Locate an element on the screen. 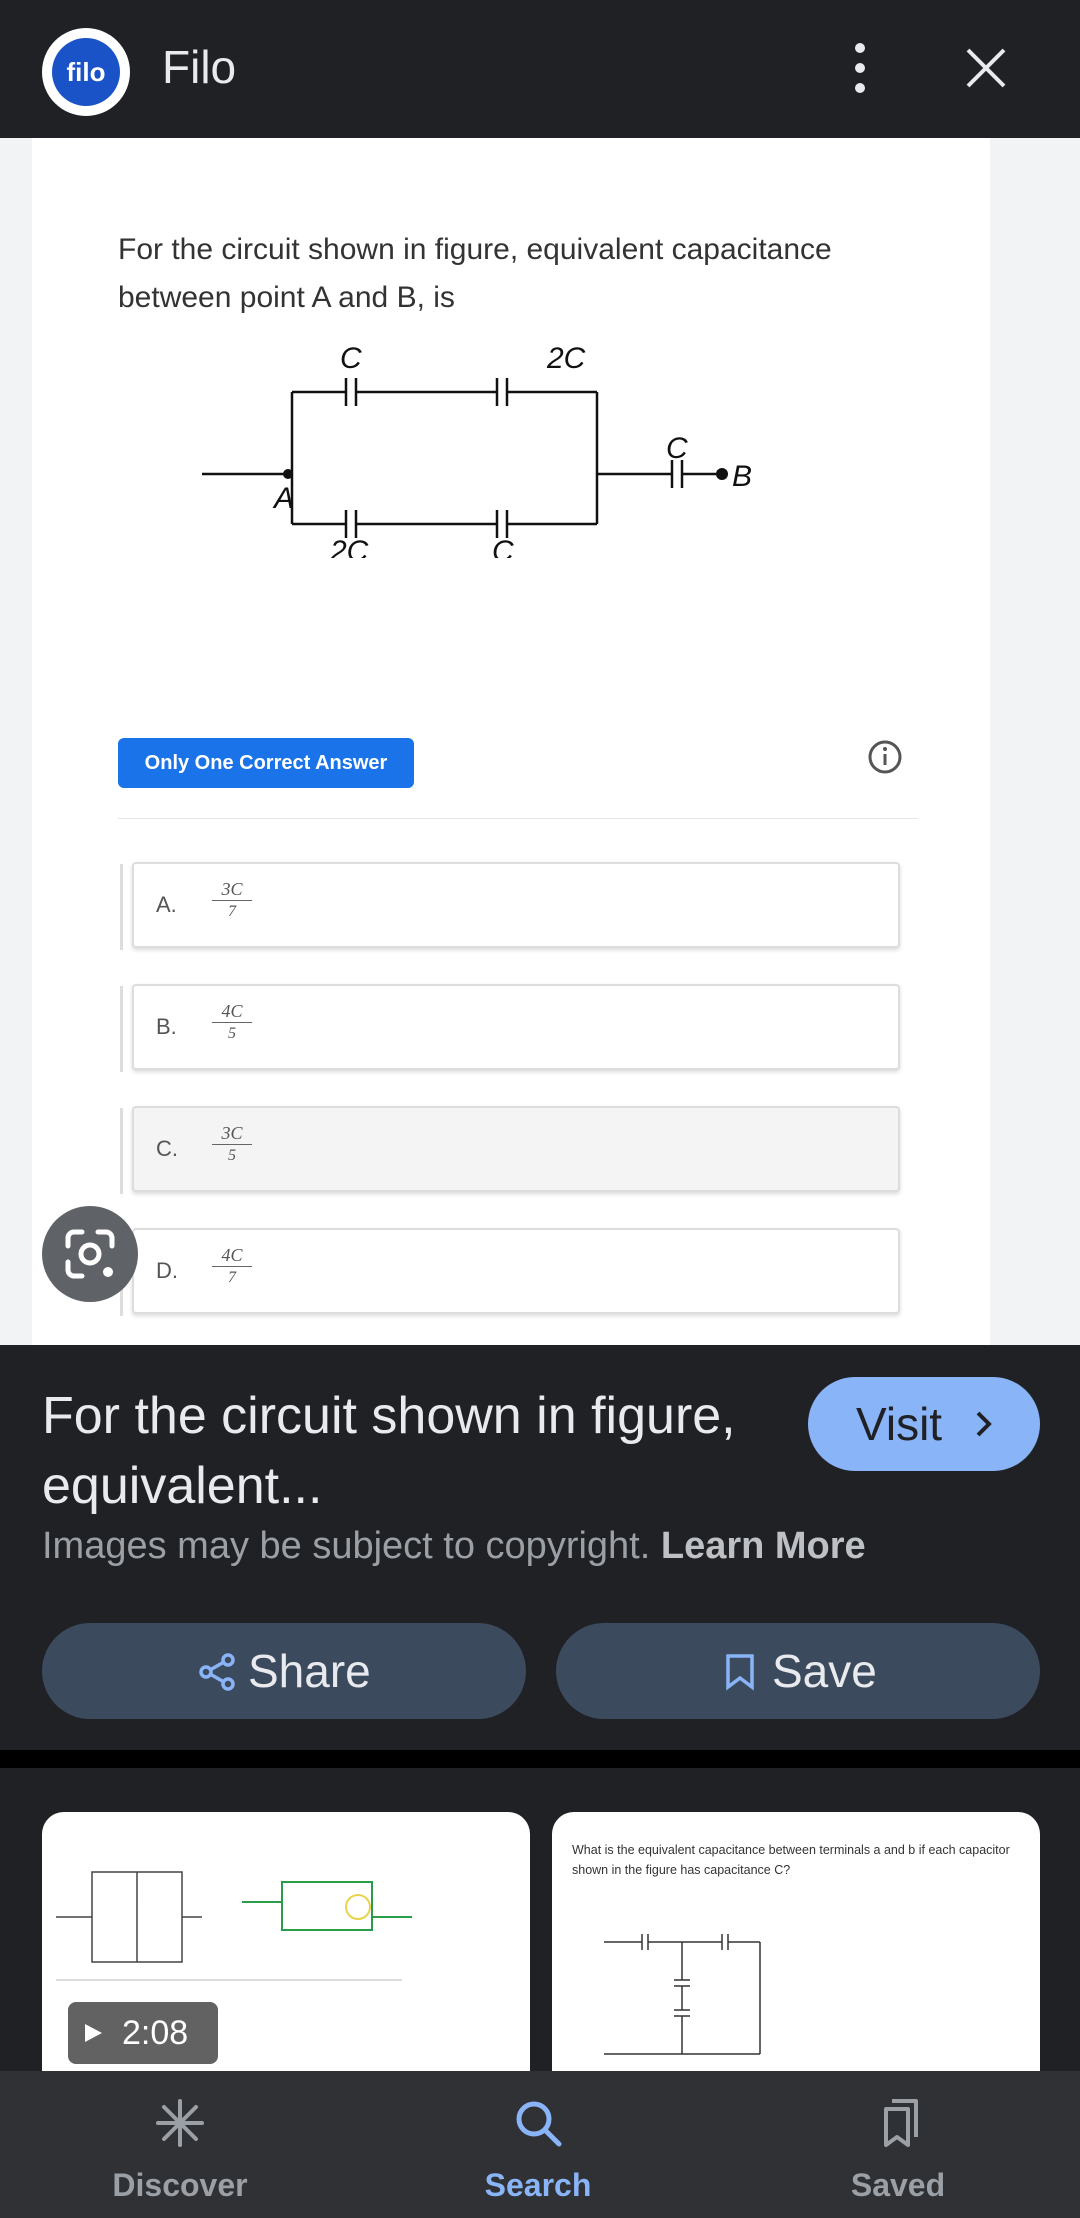  option-fraction: 4C 7 is located at coordinates (232, 1266).